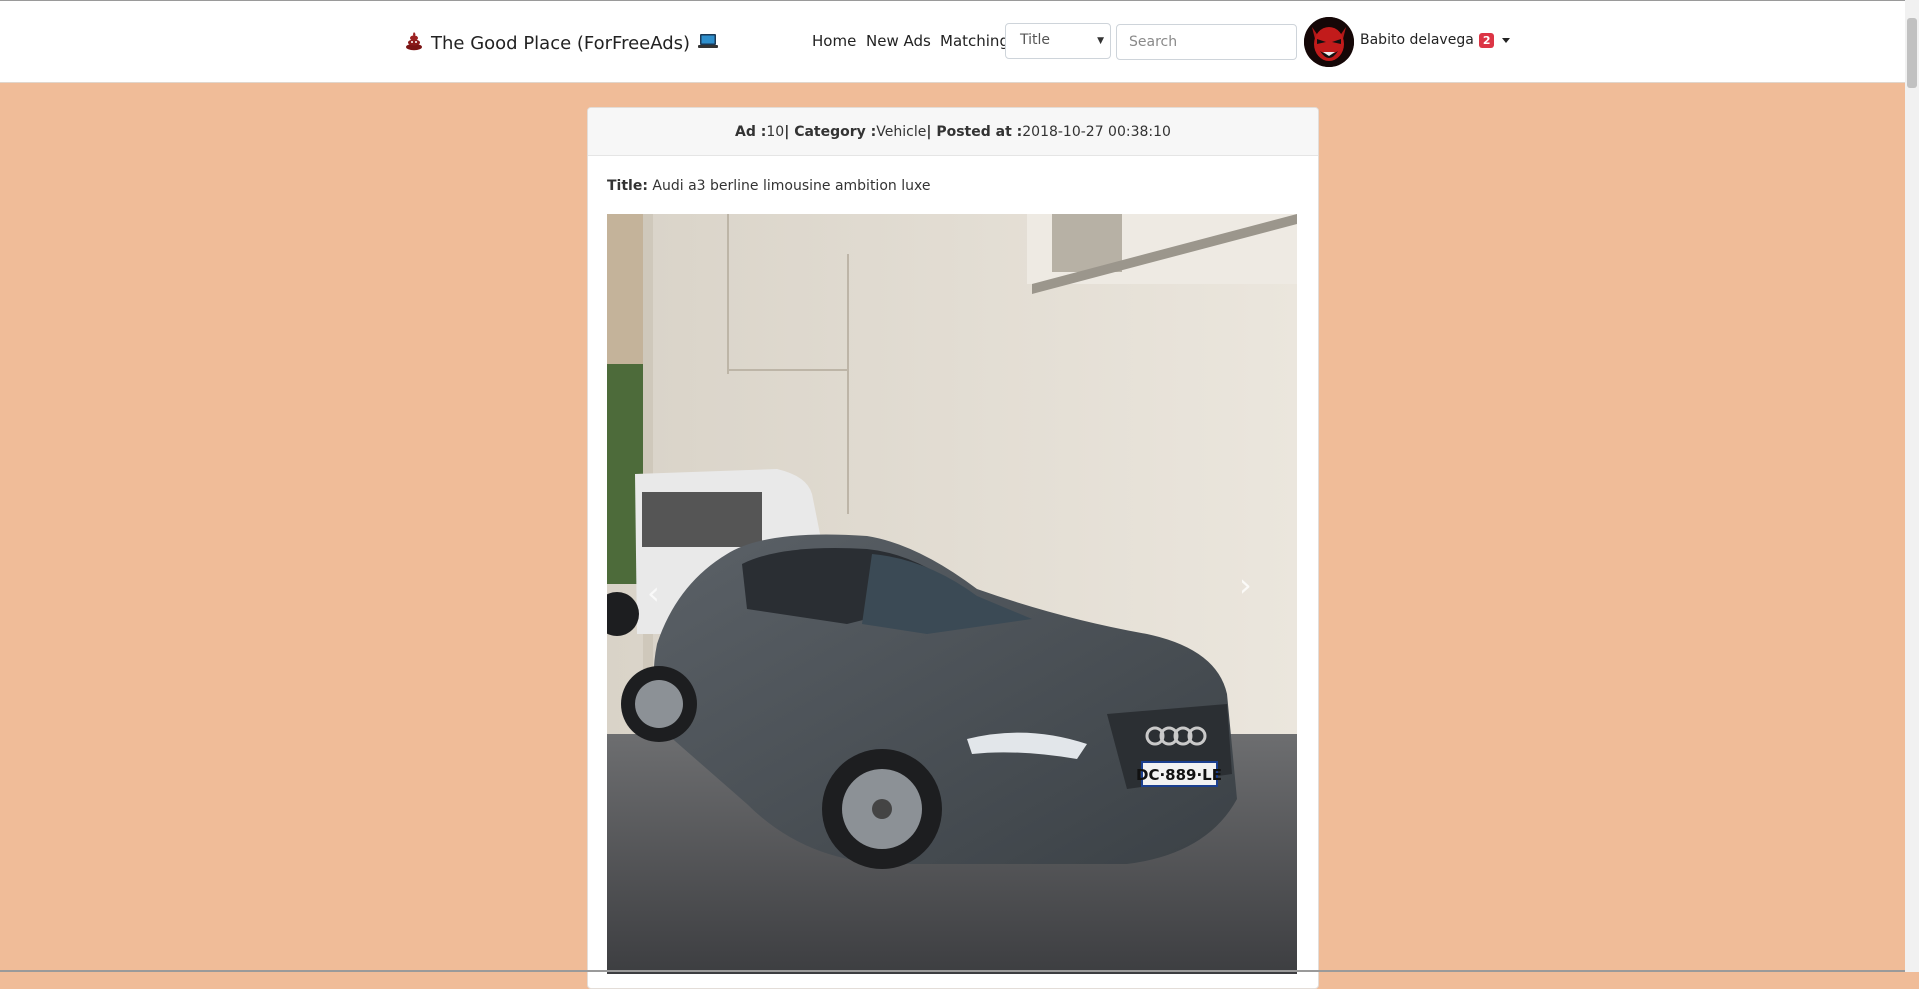 The width and height of the screenshot is (1919, 989). What do you see at coordinates (898, 41) in the screenshot?
I see `nav-new-ads-link: New Ads` at bounding box center [898, 41].